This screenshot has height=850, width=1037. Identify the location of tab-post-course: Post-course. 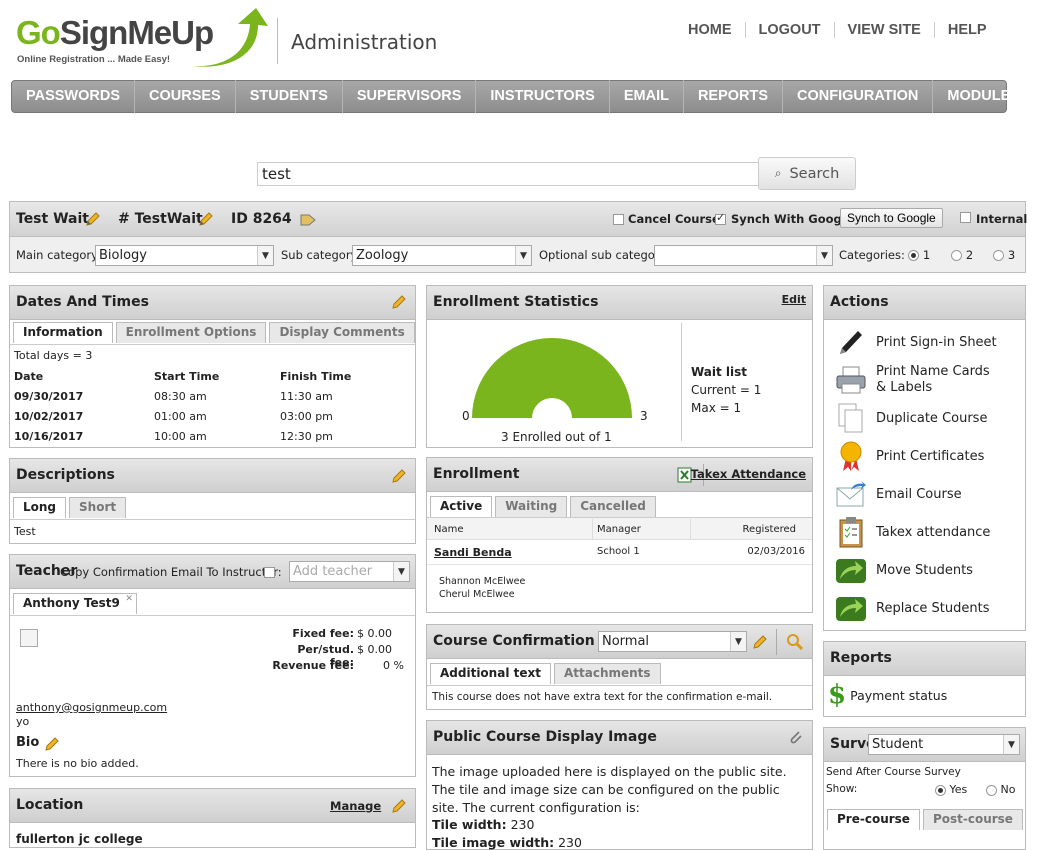
(972, 819).